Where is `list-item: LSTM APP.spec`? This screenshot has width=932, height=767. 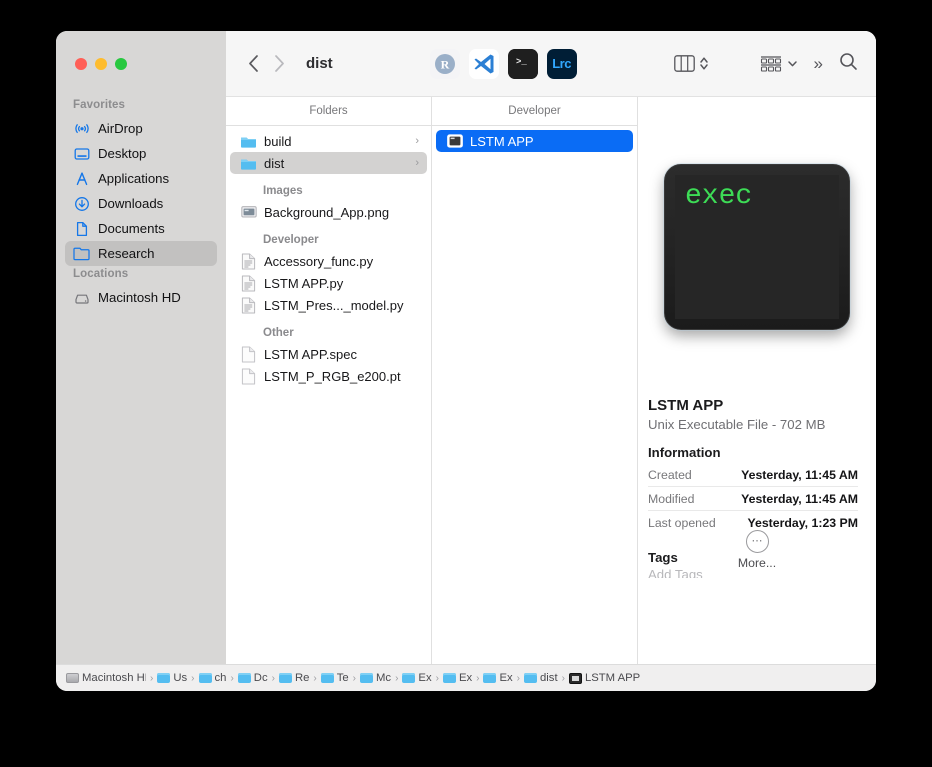
list-item: LSTM APP.spec is located at coordinates (328, 354).